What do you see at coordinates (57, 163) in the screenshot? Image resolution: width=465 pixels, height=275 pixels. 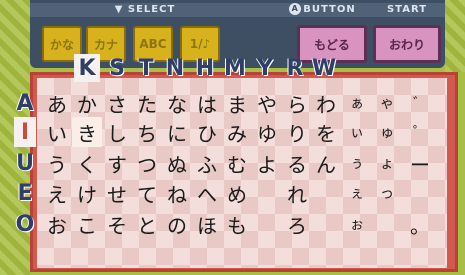 I see `kana-key: う` at bounding box center [57, 163].